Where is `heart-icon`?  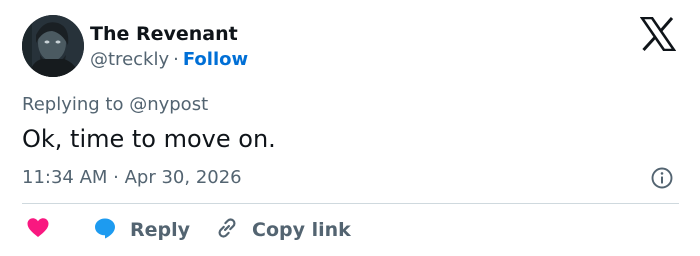 heart-icon is located at coordinates (38, 230).